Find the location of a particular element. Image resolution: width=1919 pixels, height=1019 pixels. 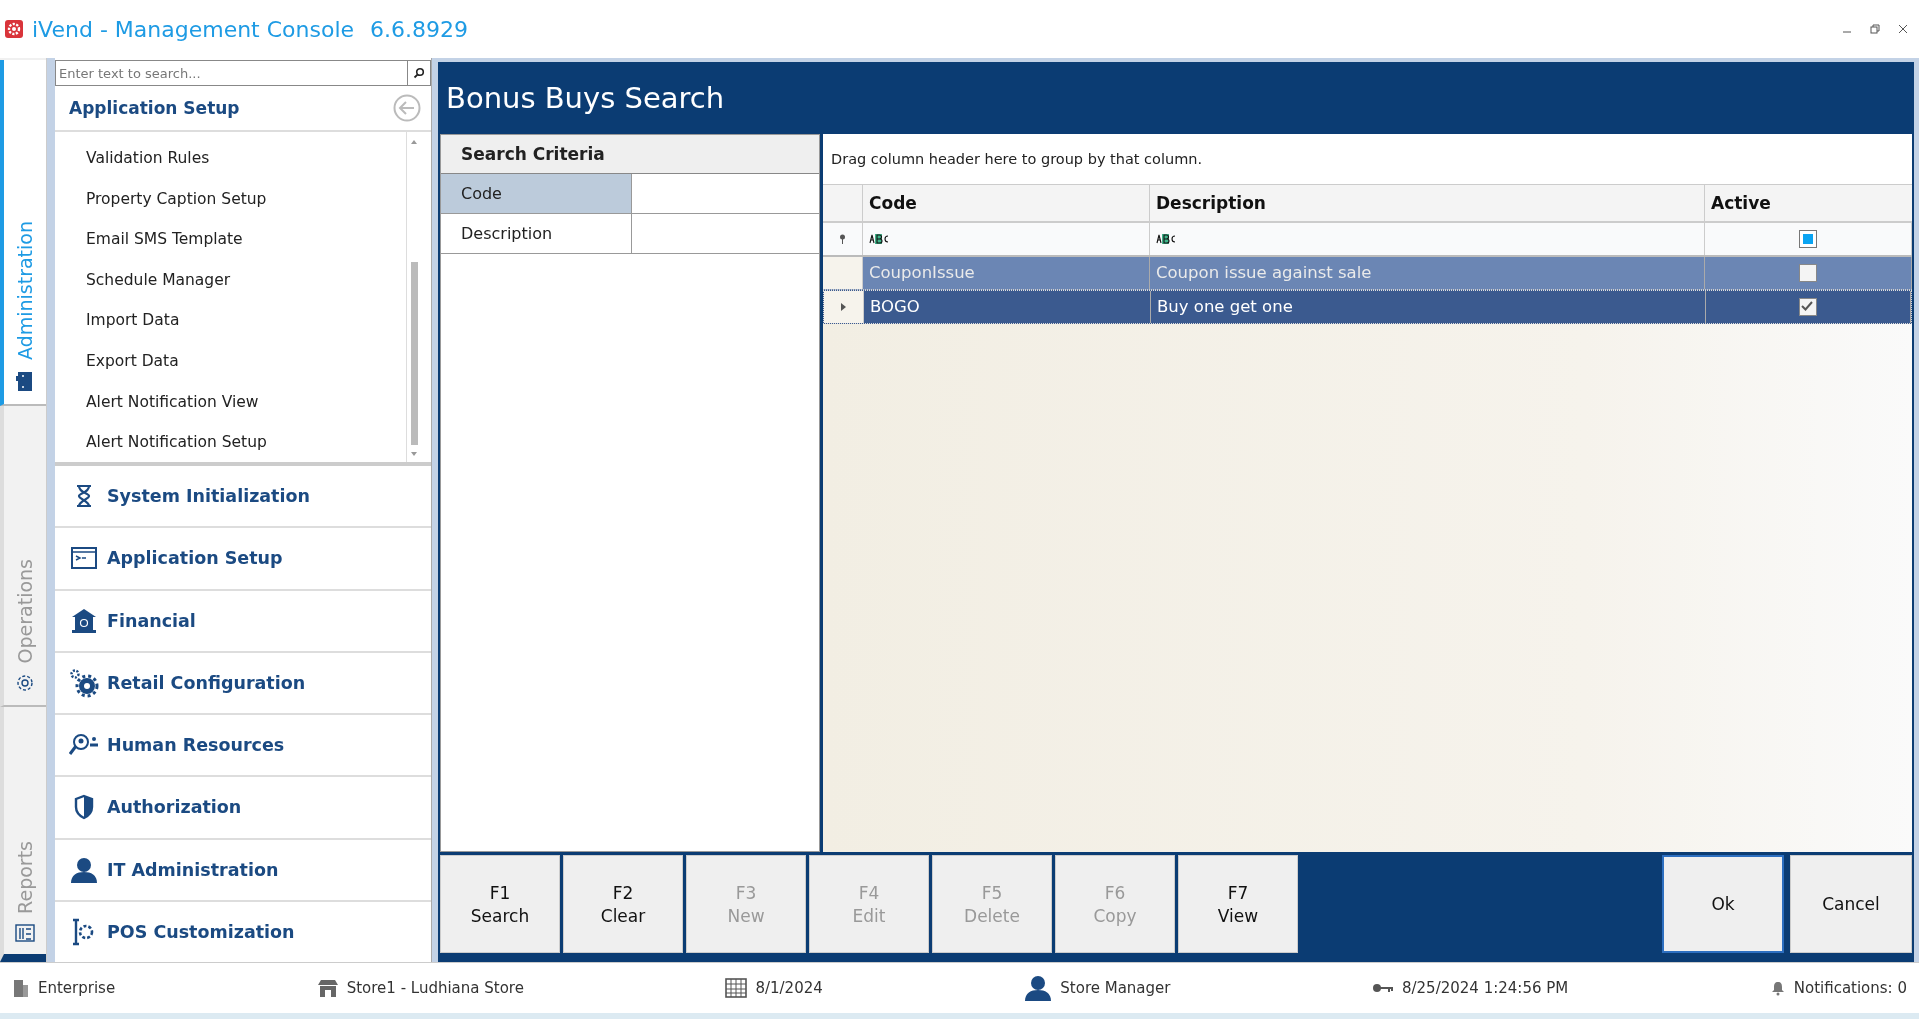

console-window-icon is located at coordinates (84, 558).